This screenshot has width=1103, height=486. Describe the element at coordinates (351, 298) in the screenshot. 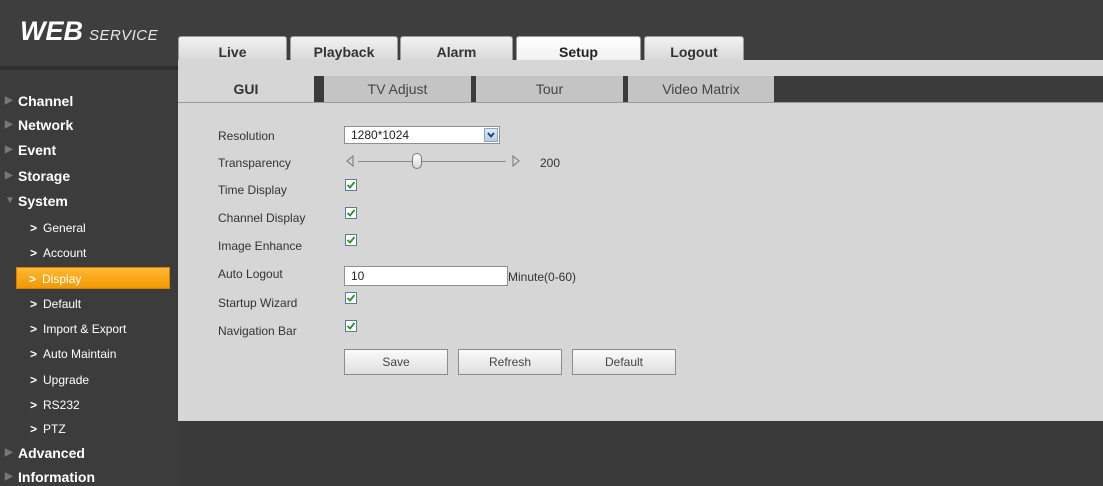

I see `startup-wizard-checkbox` at that location.